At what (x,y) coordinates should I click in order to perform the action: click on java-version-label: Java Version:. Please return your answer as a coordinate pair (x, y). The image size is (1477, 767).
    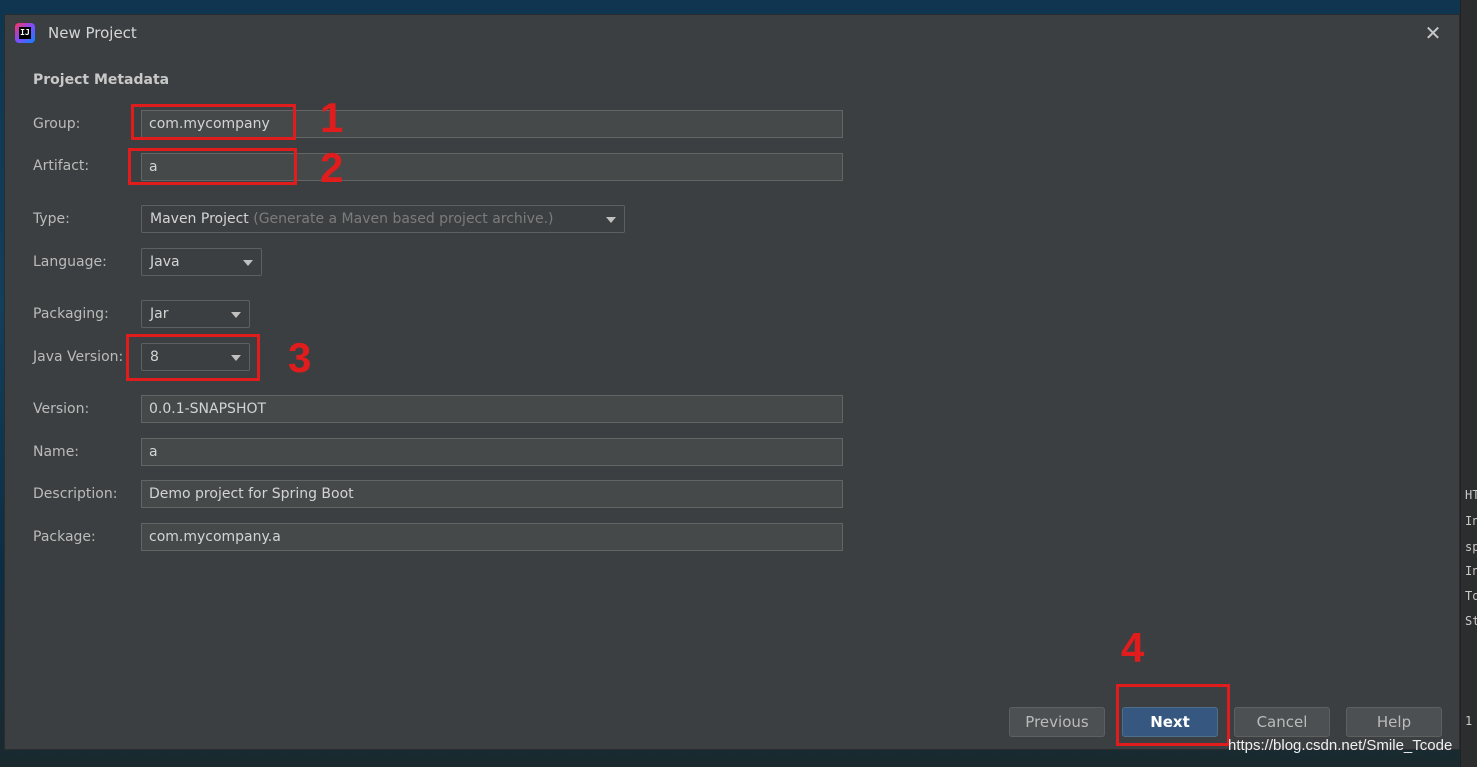
    Looking at the image, I should click on (78, 357).